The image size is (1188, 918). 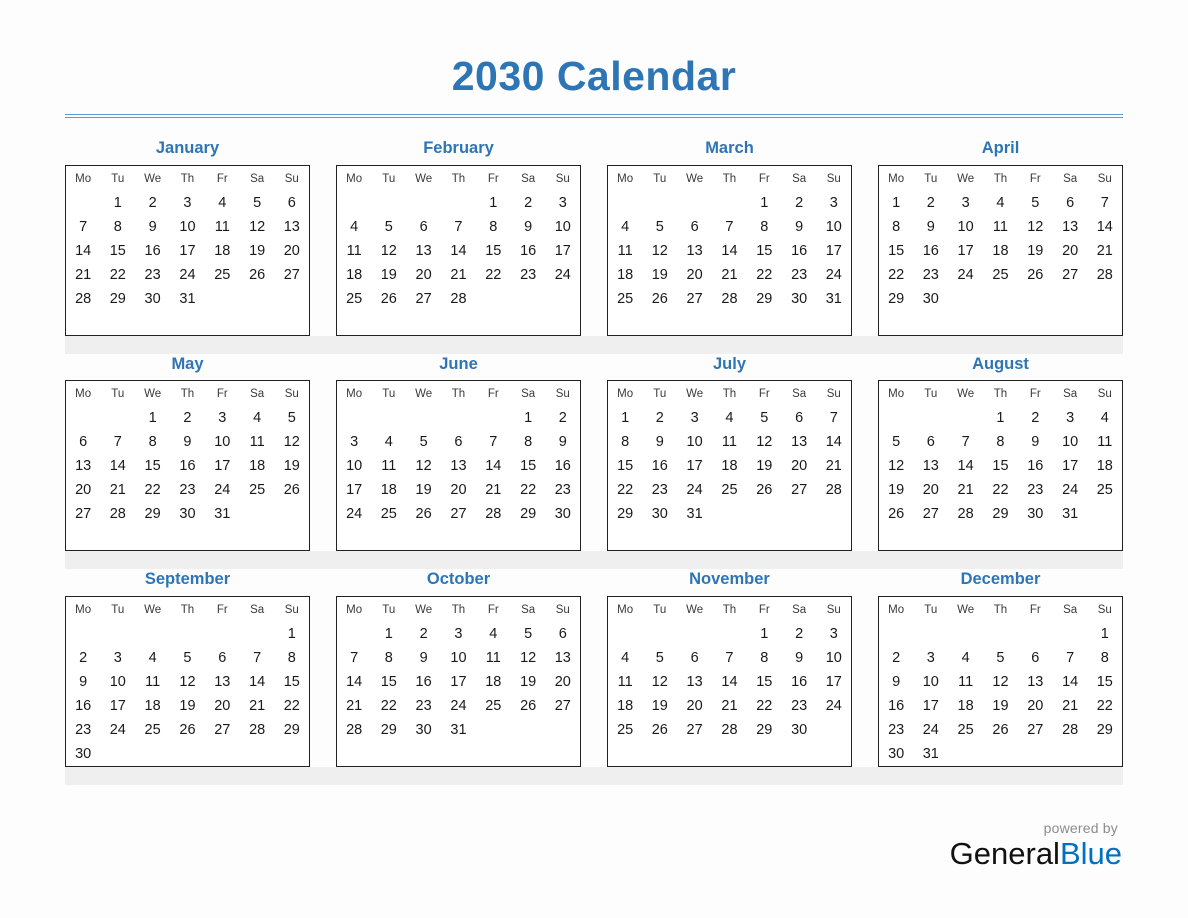 What do you see at coordinates (83, 682) in the screenshot?
I see `day-cell: 9` at bounding box center [83, 682].